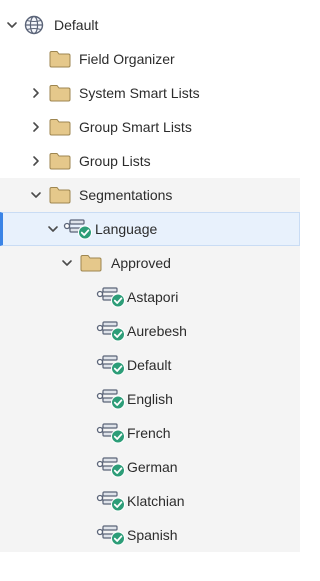 The width and height of the screenshot is (320, 581). I want to click on tree-node-approved: Approved, so click(150, 263).